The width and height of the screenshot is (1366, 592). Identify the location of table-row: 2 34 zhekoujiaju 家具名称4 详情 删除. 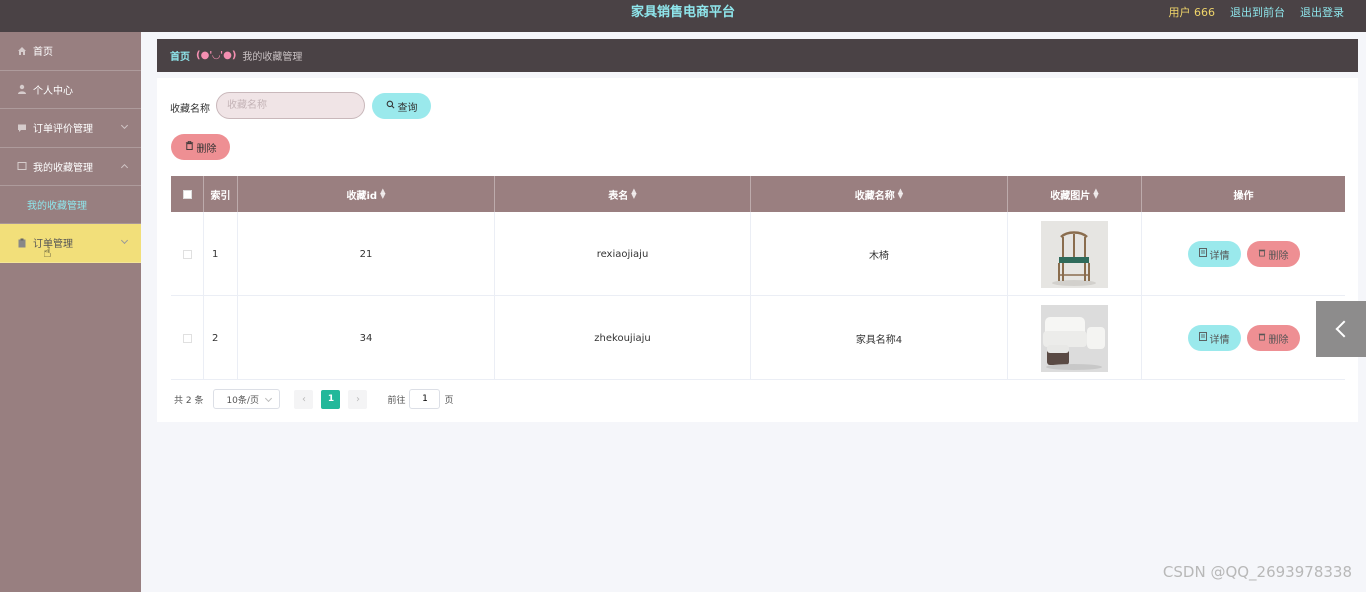
(758, 338).